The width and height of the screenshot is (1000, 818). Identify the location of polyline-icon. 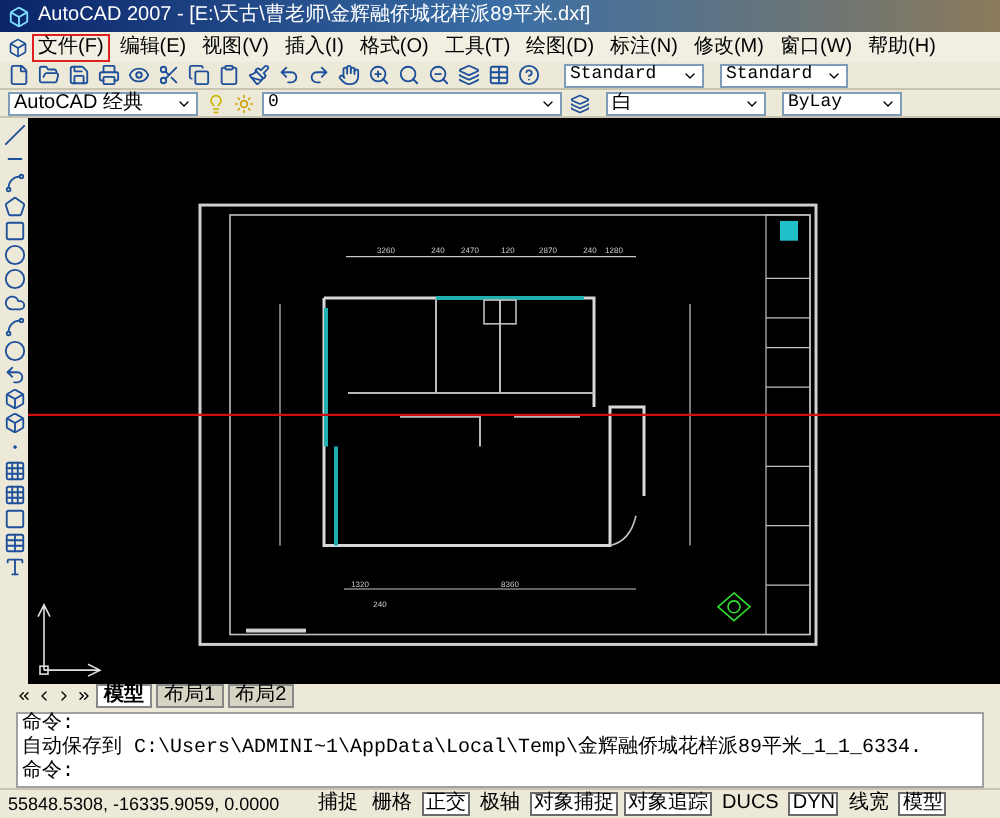
(14, 183).